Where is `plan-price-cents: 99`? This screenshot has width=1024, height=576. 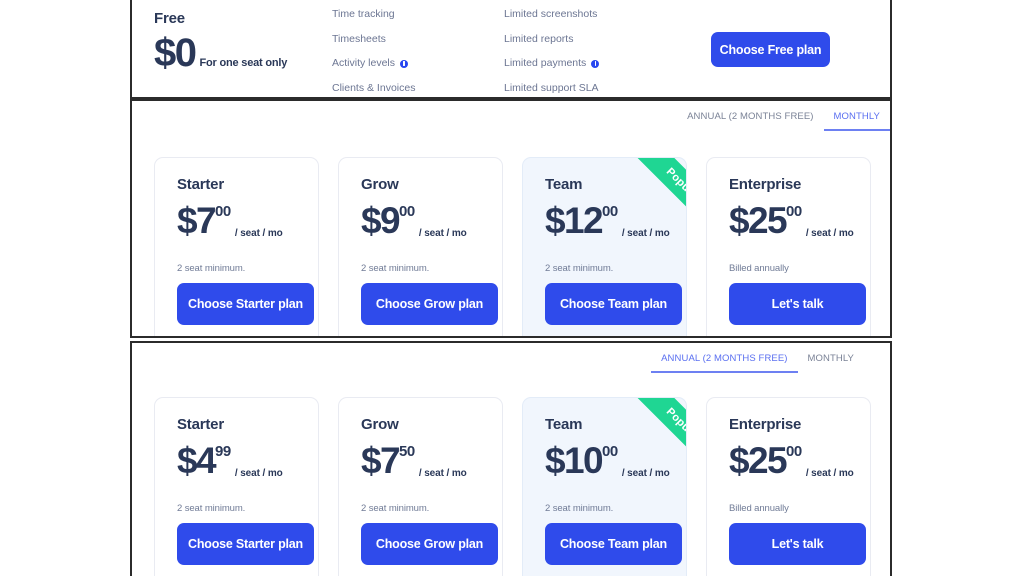
plan-price-cents: 99 is located at coordinates (222, 451).